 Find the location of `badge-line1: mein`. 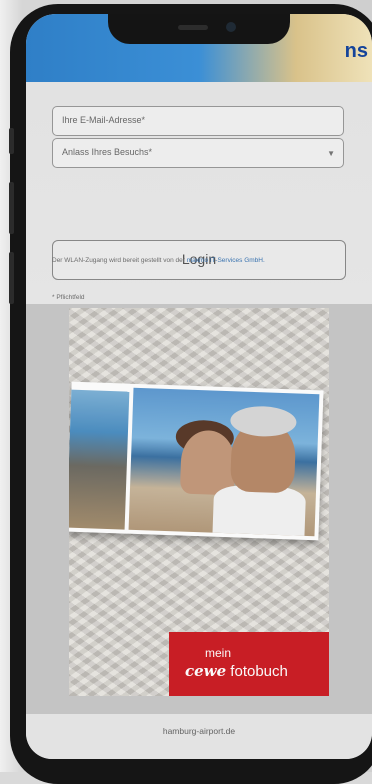

badge-line1: mein is located at coordinates (218, 653).